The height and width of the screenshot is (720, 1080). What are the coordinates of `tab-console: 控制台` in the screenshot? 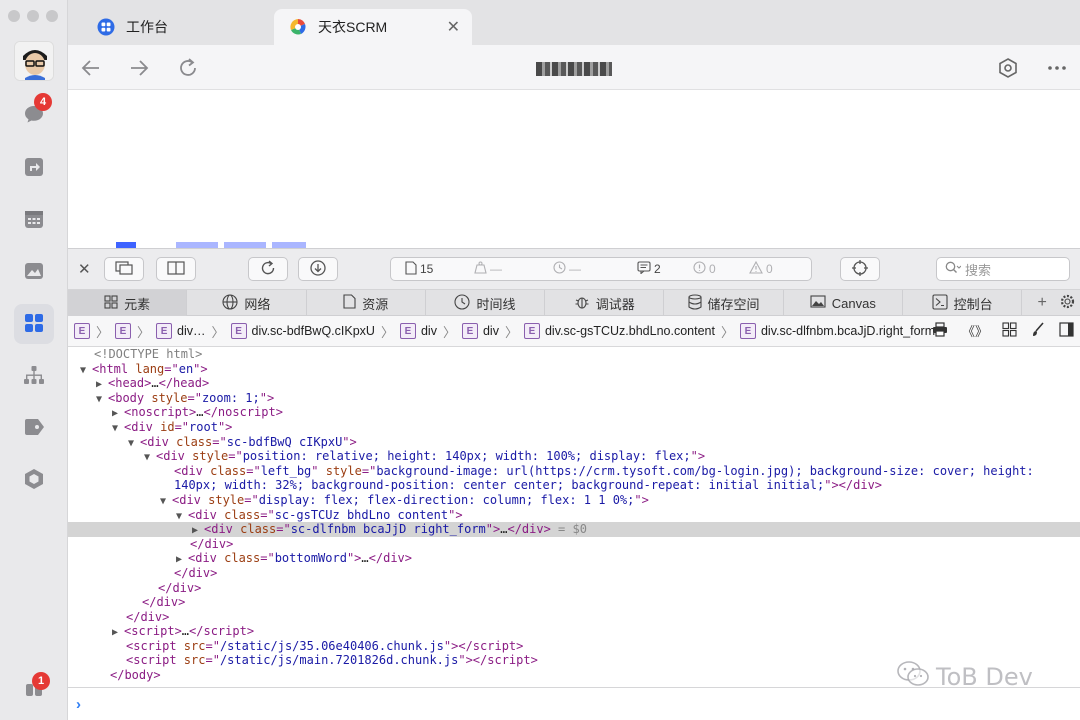 It's located at (963, 303).